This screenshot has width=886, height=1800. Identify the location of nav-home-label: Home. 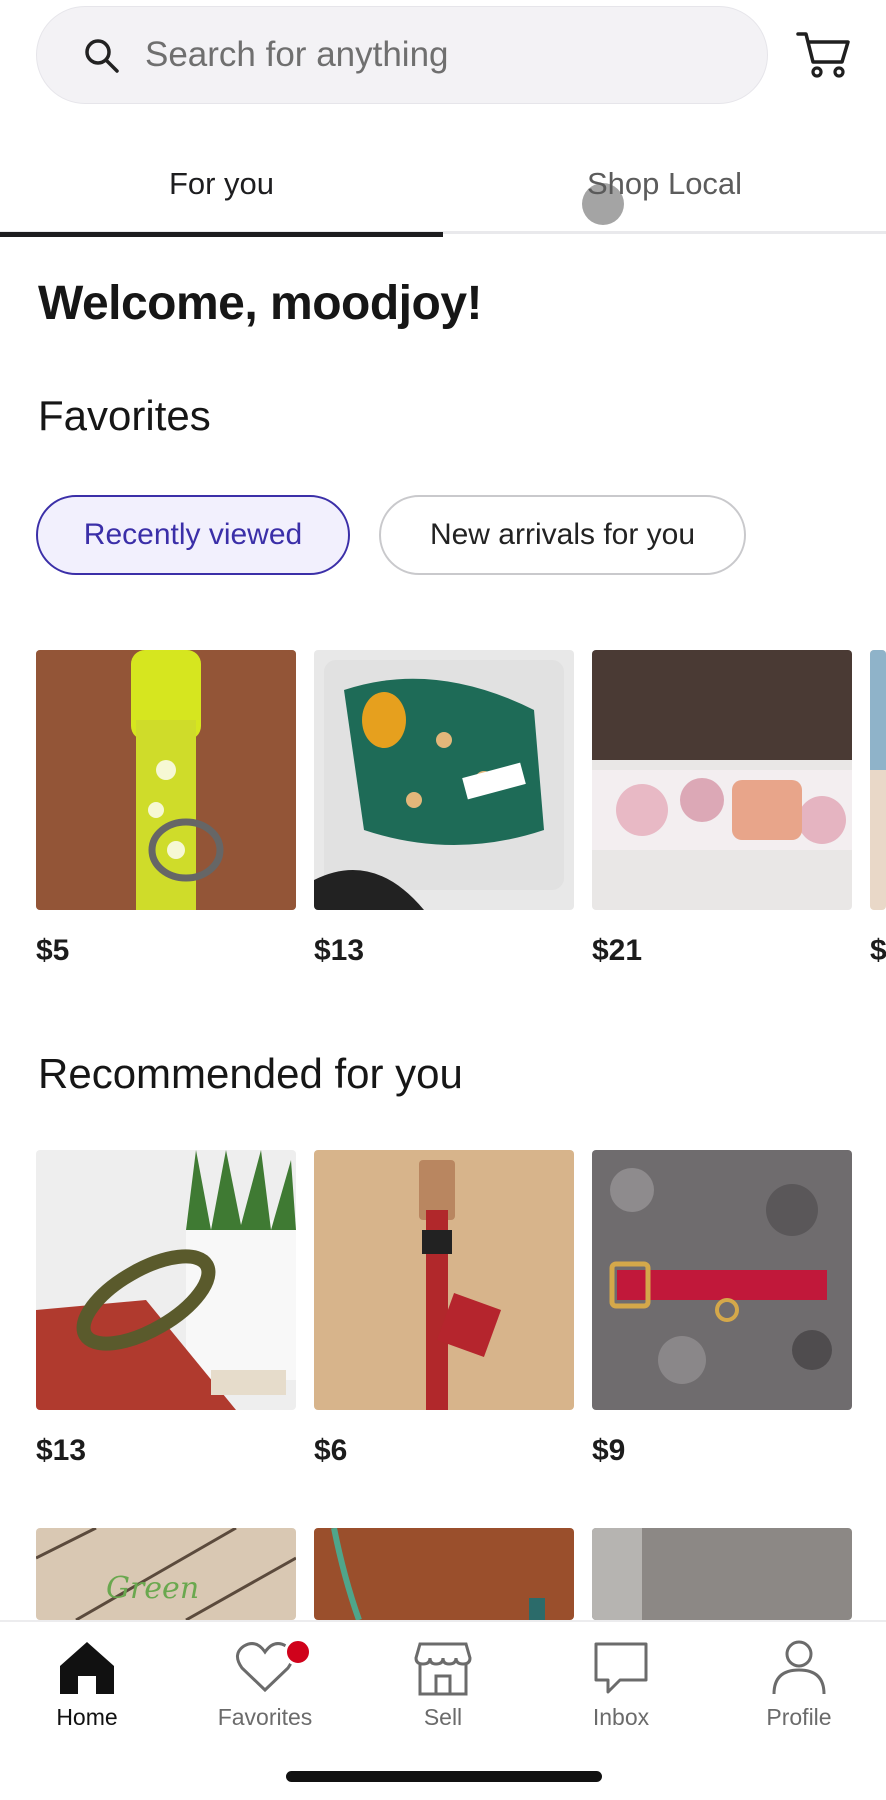
(87, 1717).